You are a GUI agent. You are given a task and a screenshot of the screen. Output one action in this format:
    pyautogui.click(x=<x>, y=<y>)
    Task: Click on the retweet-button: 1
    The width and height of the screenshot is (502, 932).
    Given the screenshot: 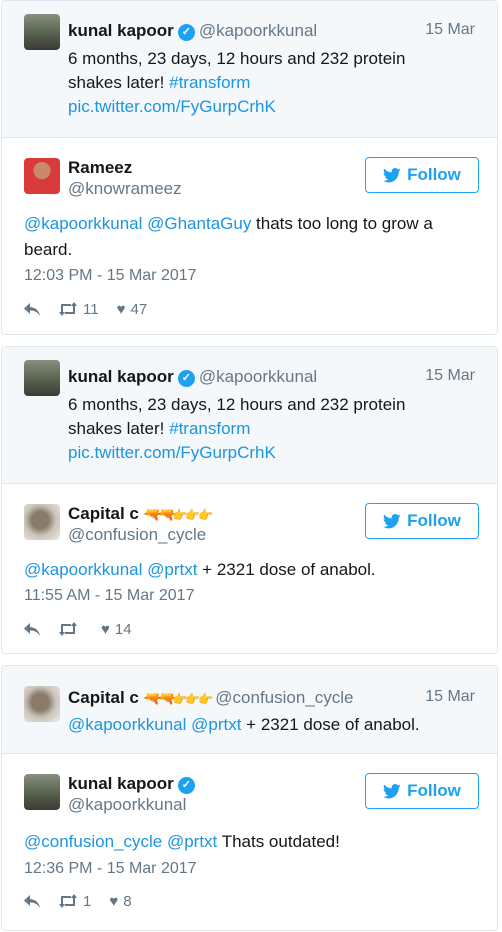 What is the action you would take?
    pyautogui.click(x=74, y=901)
    